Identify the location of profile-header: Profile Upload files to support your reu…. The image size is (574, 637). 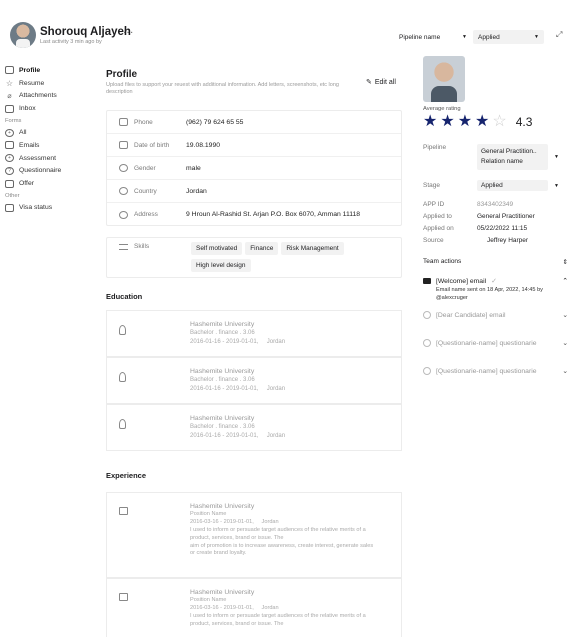
(254, 82).